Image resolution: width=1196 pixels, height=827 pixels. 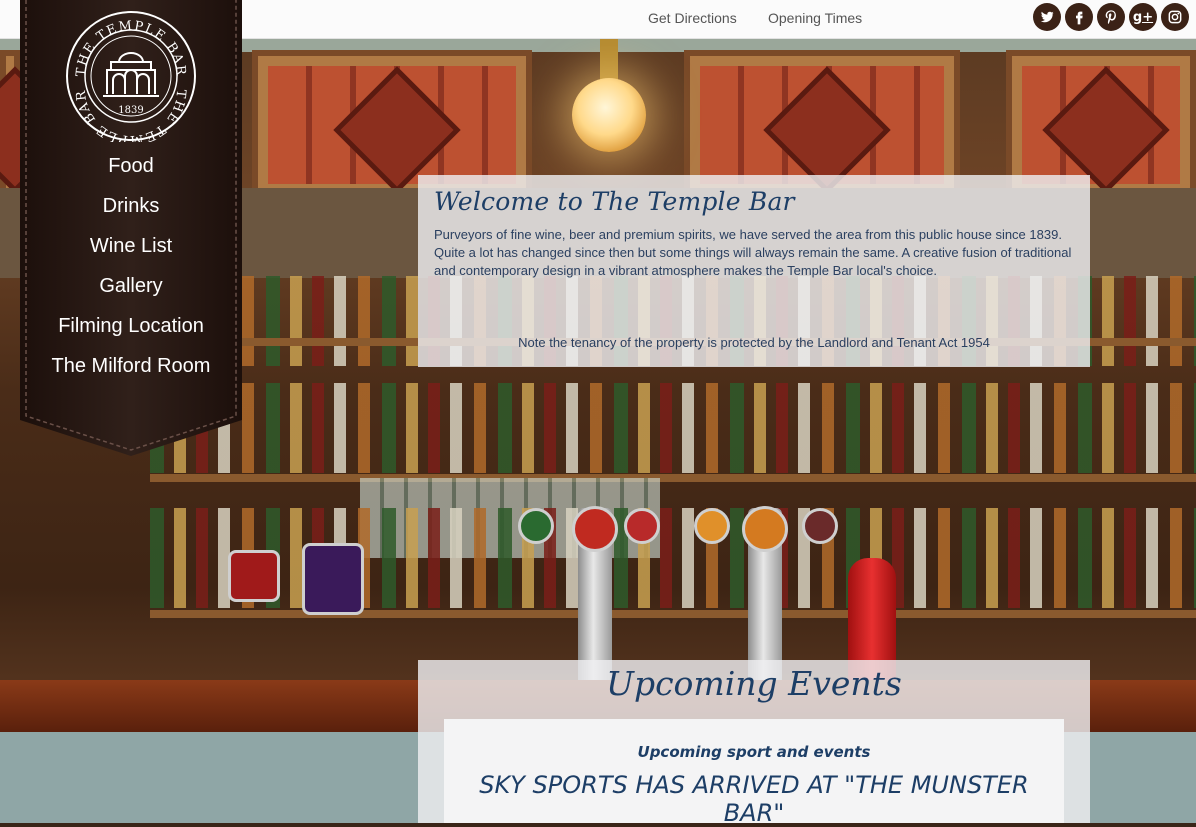 I want to click on menu-item-drinks: Drinks, so click(x=131, y=206).